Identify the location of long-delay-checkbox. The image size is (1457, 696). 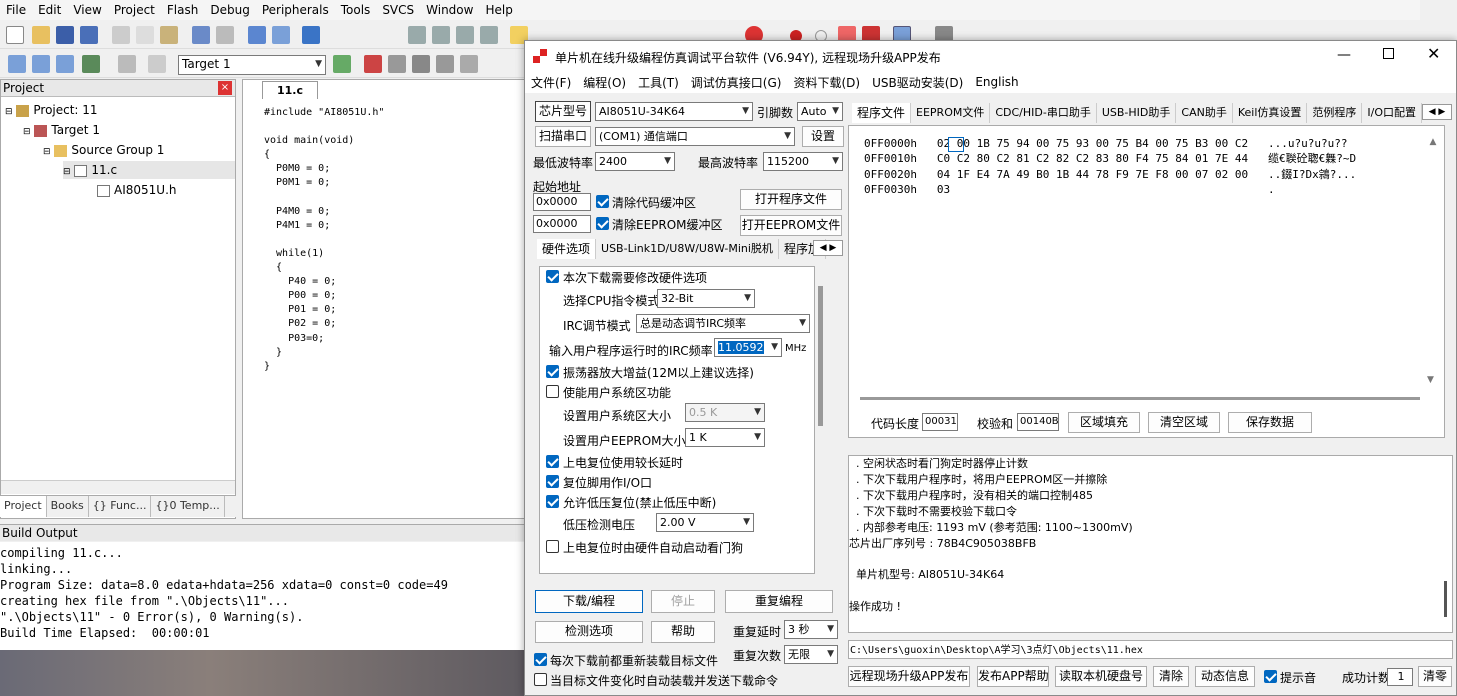
(552, 461).